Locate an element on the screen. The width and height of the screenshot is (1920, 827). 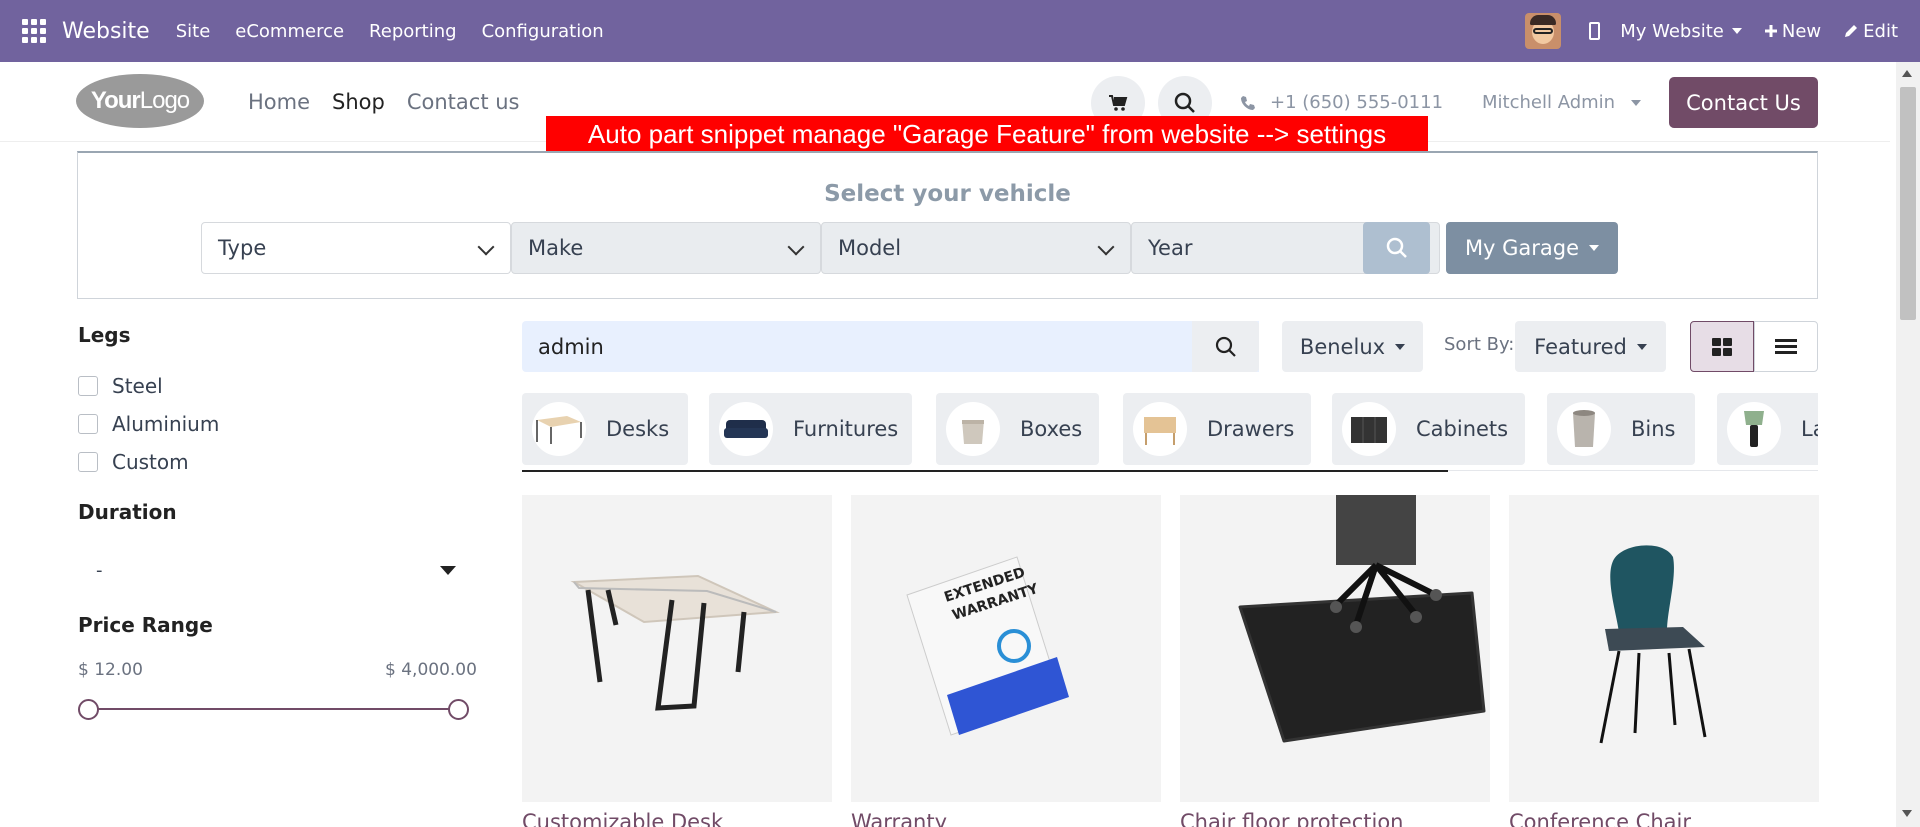
category-scroll-indicator is located at coordinates (985, 471).